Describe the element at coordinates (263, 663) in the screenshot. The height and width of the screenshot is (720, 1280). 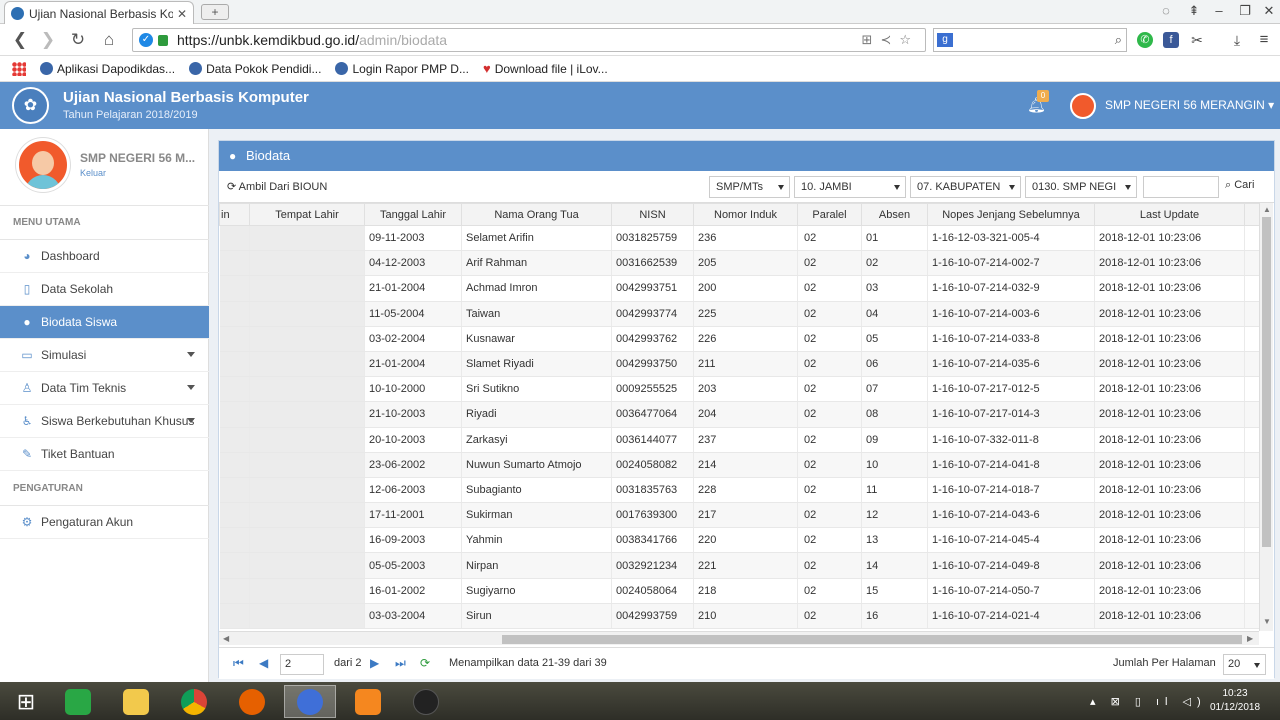
I see `prev-page-icon: ◀` at that location.